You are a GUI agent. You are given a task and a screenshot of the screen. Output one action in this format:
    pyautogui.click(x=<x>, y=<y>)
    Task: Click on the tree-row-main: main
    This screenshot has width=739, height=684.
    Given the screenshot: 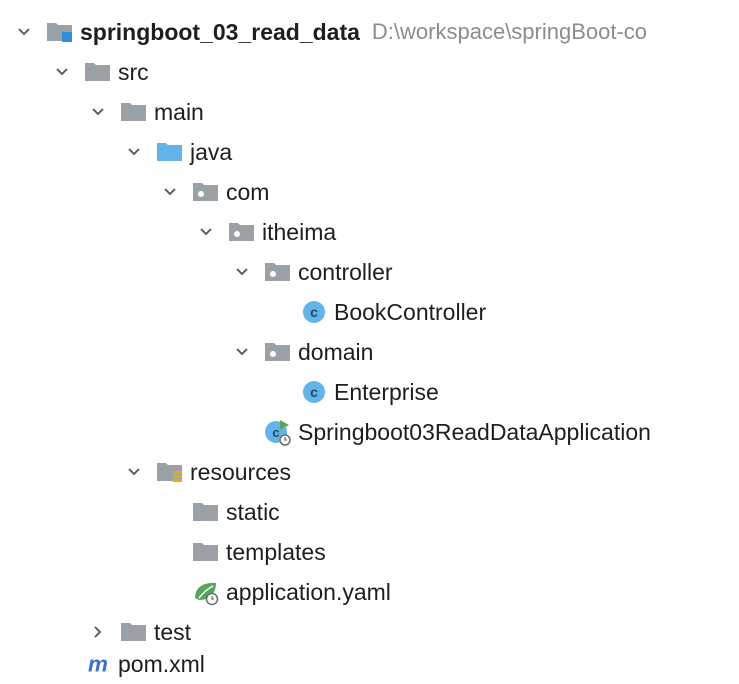 What is the action you would take?
    pyautogui.click(x=146, y=112)
    